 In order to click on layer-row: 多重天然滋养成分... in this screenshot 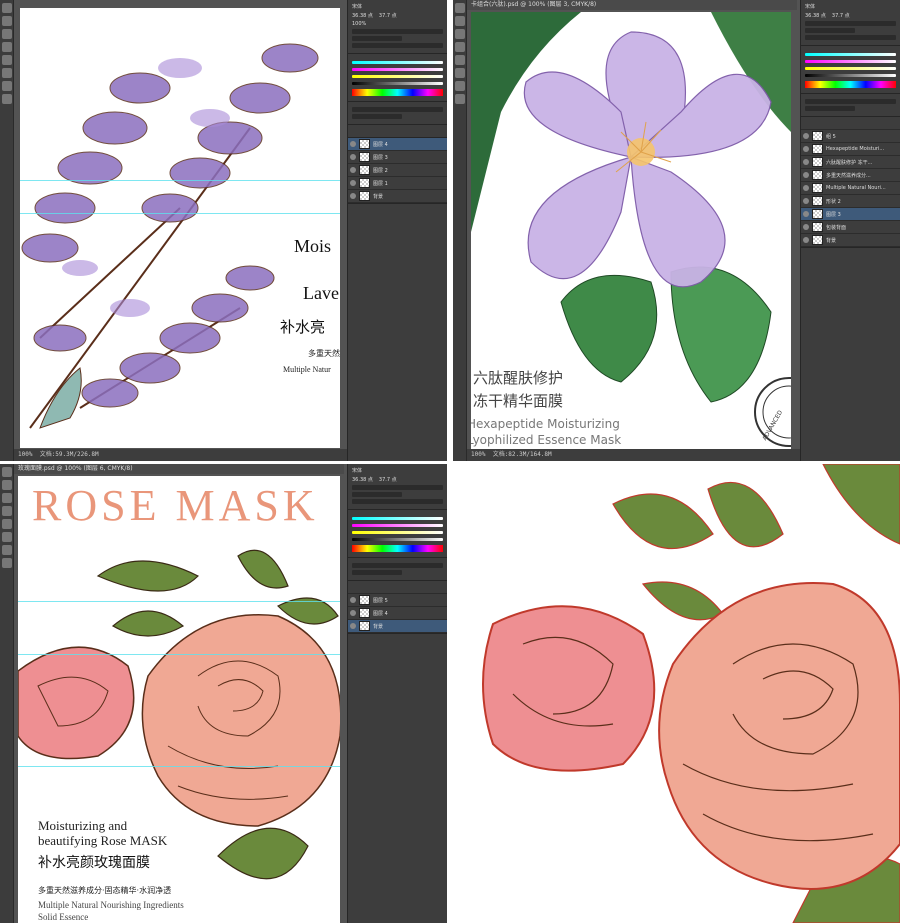, I will do `click(850, 175)`.